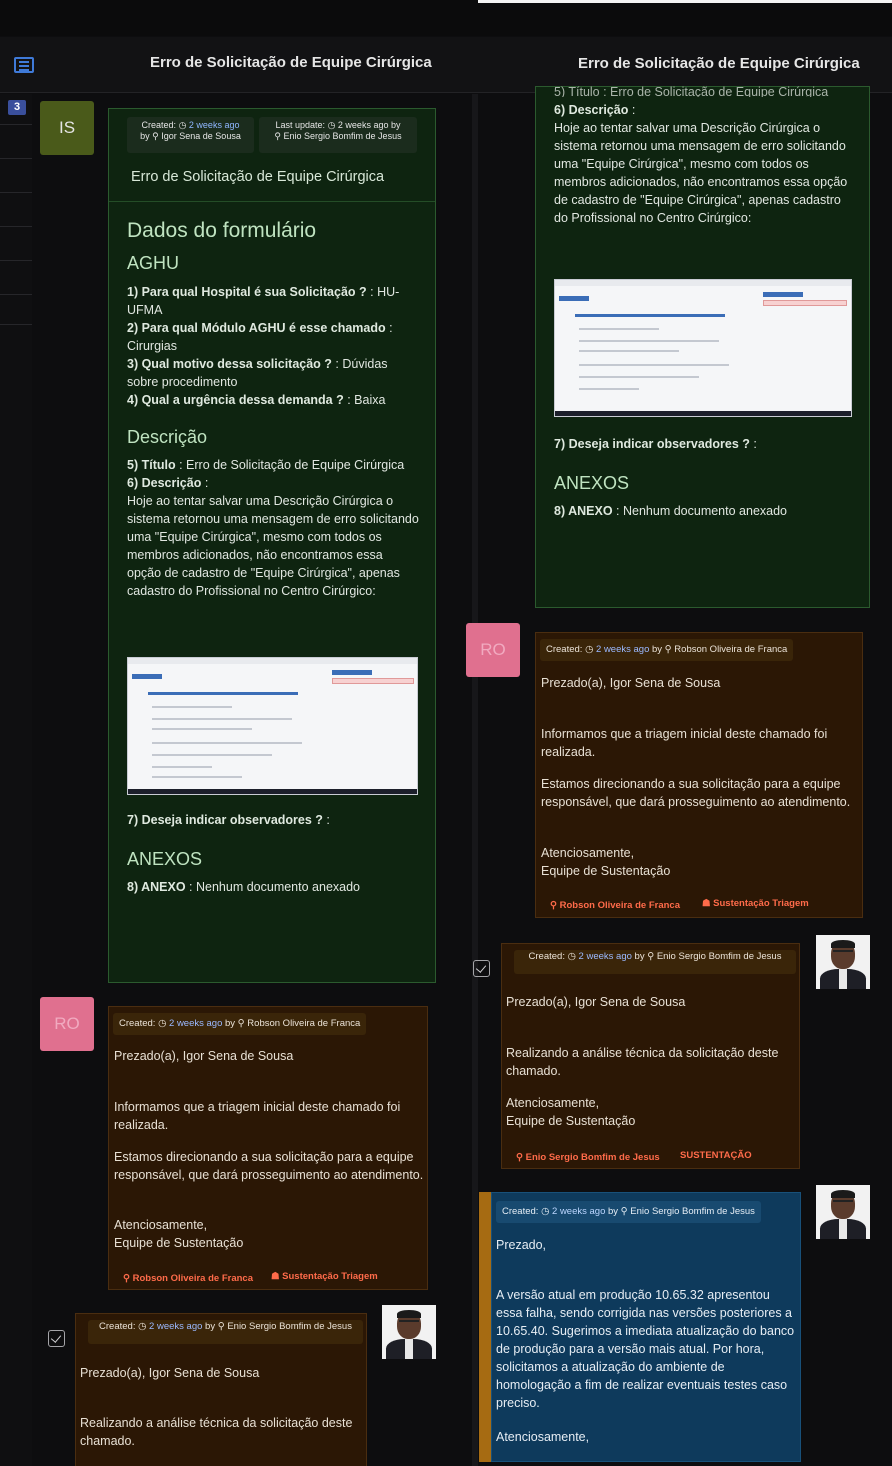 This screenshot has width=892, height=1466. I want to click on created-by-author: Igor Sena de Sousa, so click(201, 136).